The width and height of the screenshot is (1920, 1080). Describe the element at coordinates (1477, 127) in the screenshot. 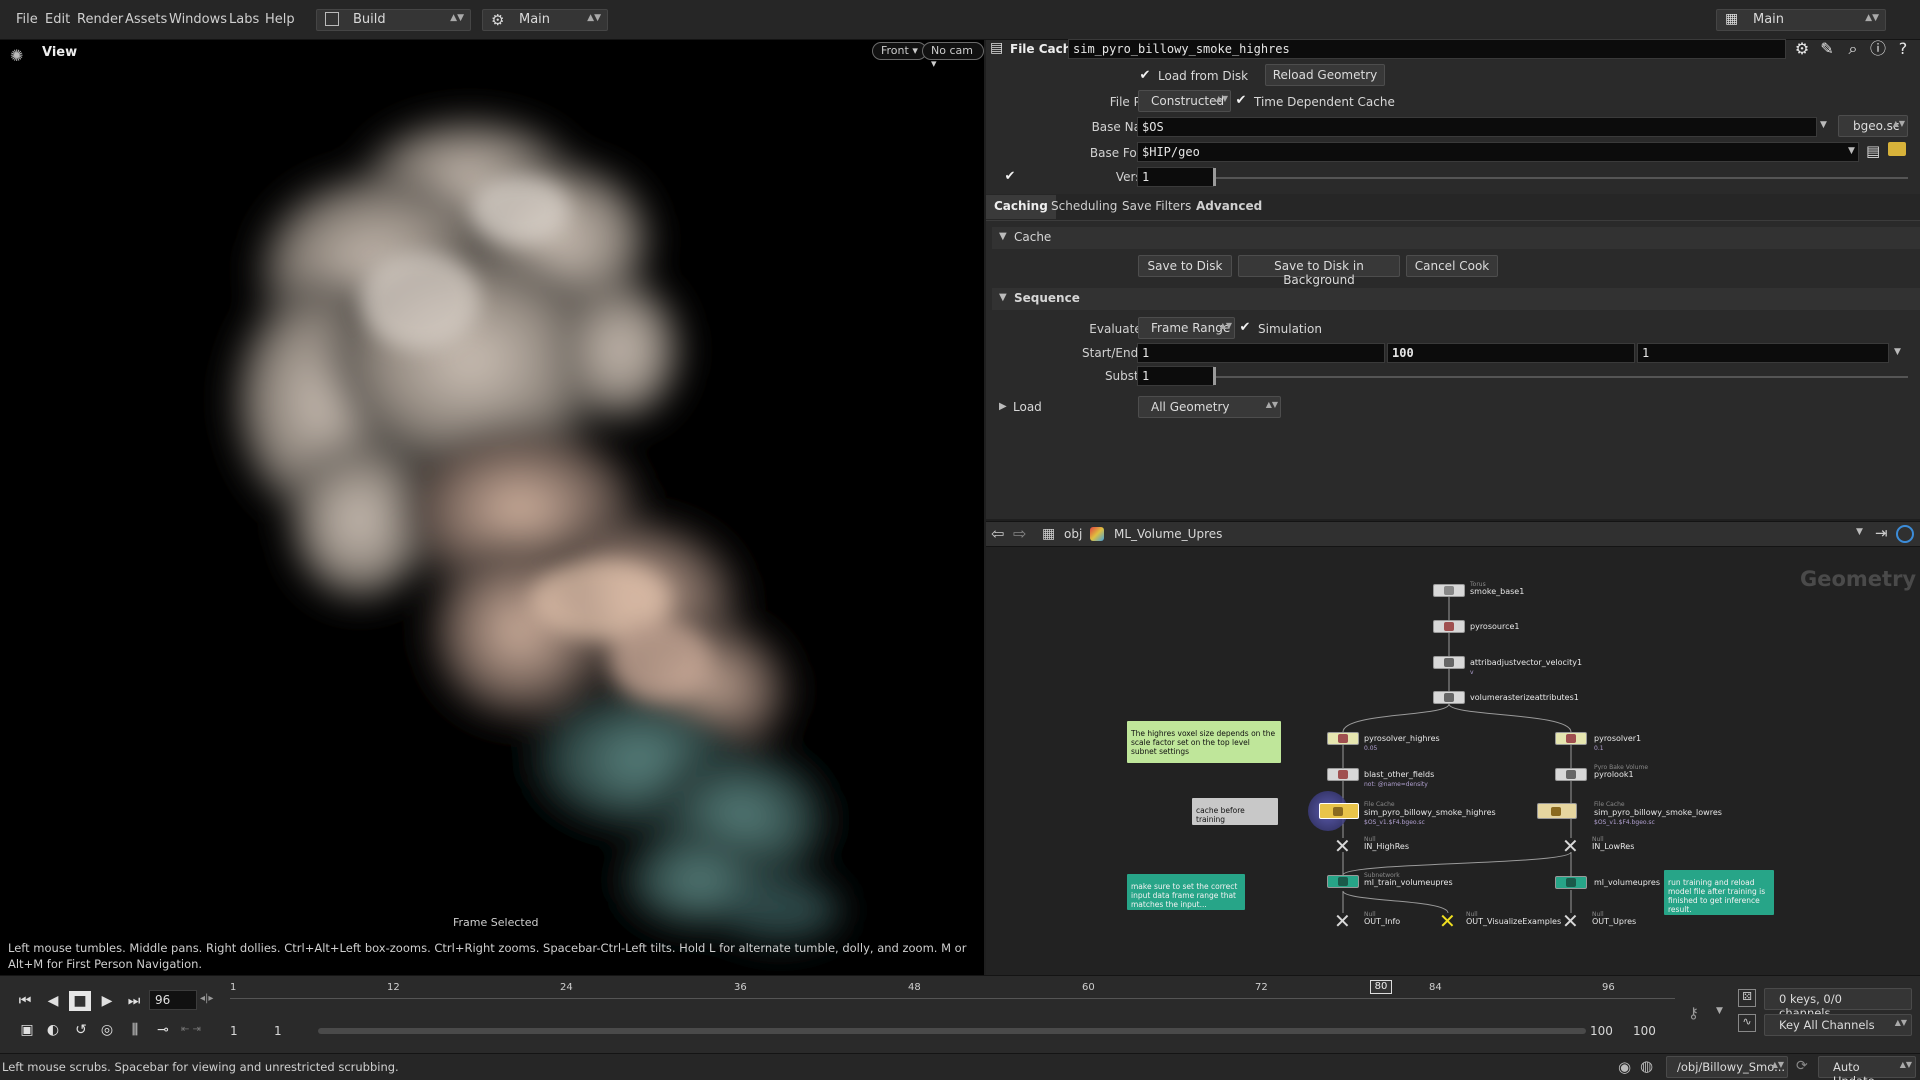

I see `base-name-field: $OS` at that location.